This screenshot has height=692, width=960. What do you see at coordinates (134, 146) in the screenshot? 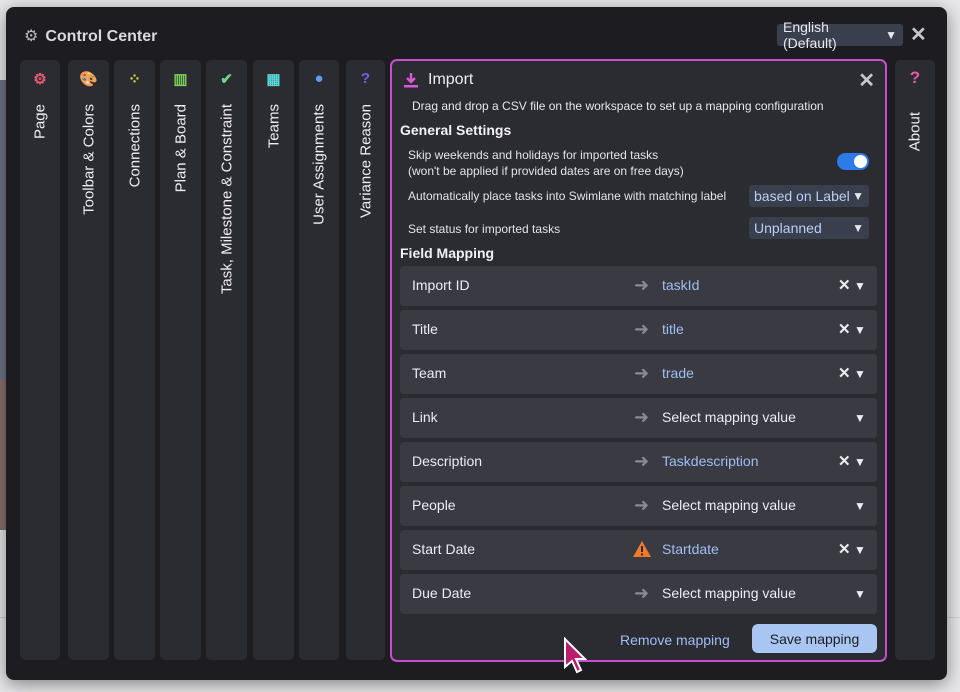
I see `tab-label: Connections` at bounding box center [134, 146].